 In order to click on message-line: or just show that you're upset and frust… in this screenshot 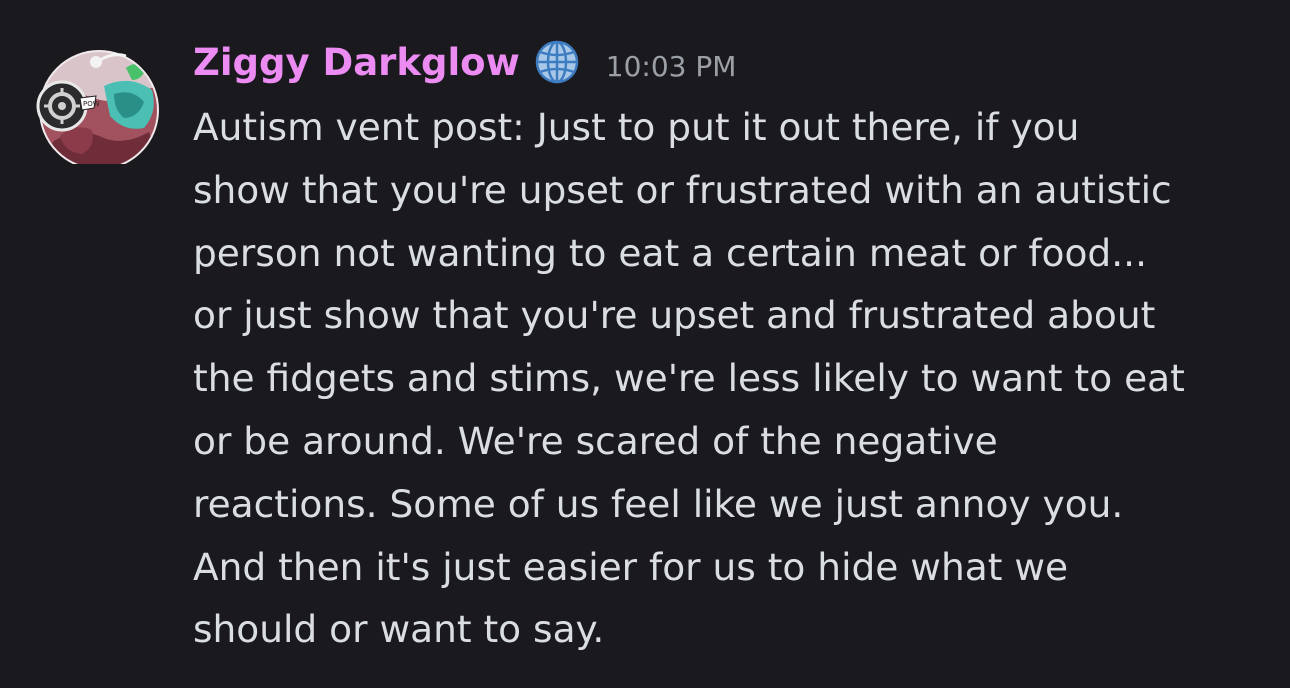, I will do `click(674, 315)`.